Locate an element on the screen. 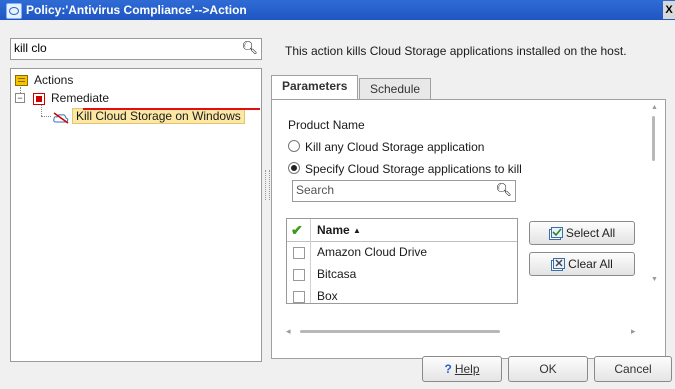 This screenshot has width=675, height=389. button-label: Select All is located at coordinates (590, 233).